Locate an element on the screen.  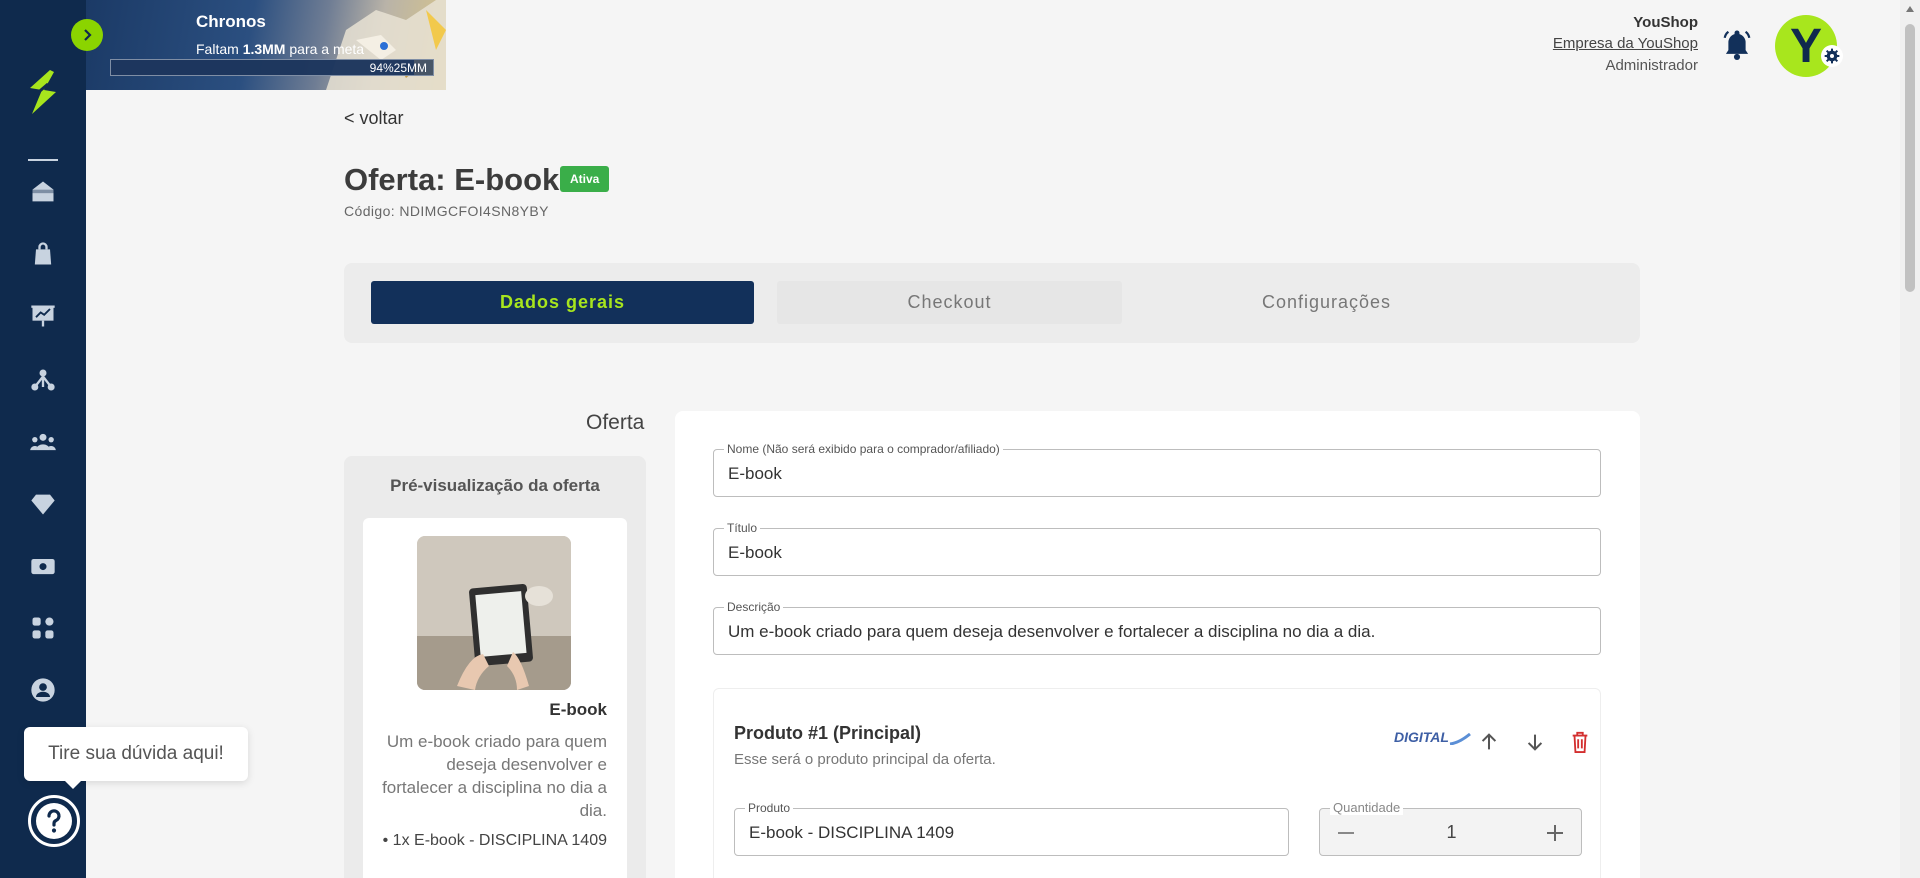
back-link: < voltar is located at coordinates (374, 118).